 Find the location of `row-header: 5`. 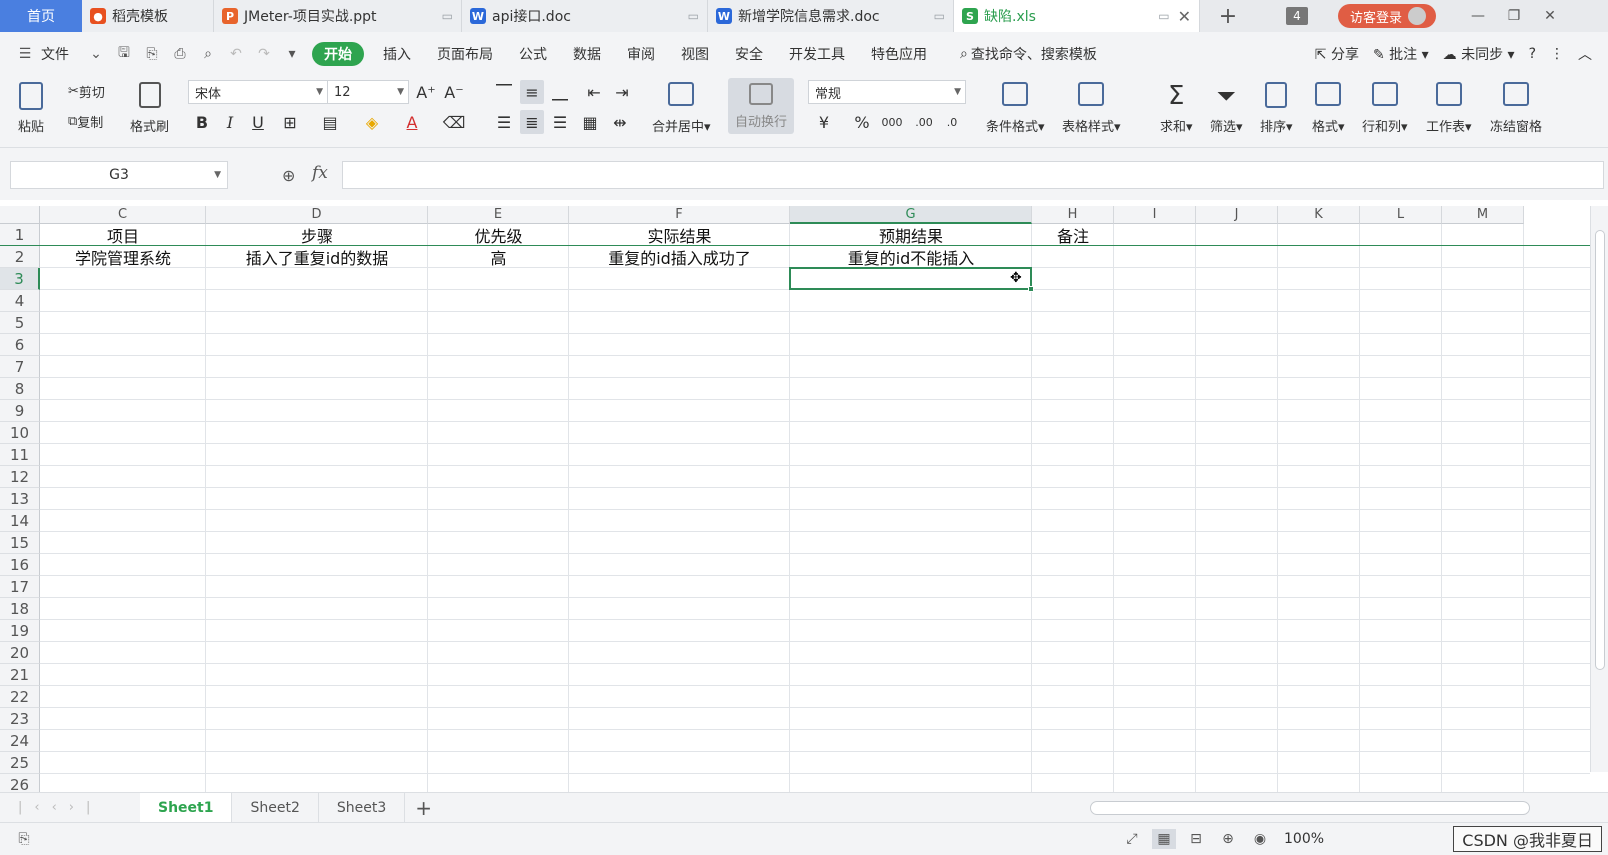

row-header: 5 is located at coordinates (20, 323).